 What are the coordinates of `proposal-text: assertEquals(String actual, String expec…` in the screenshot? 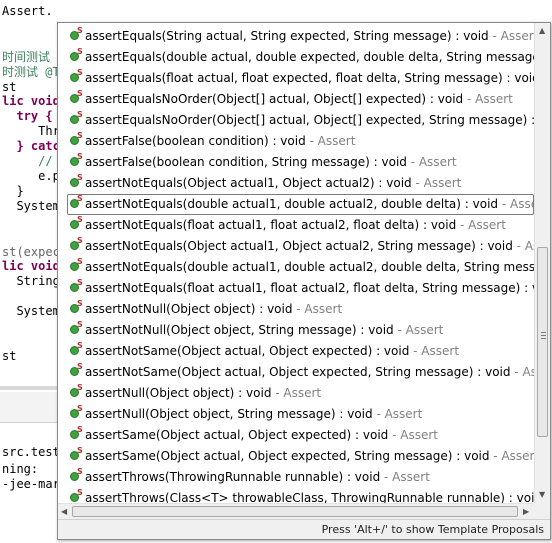 It's located at (309, 36).